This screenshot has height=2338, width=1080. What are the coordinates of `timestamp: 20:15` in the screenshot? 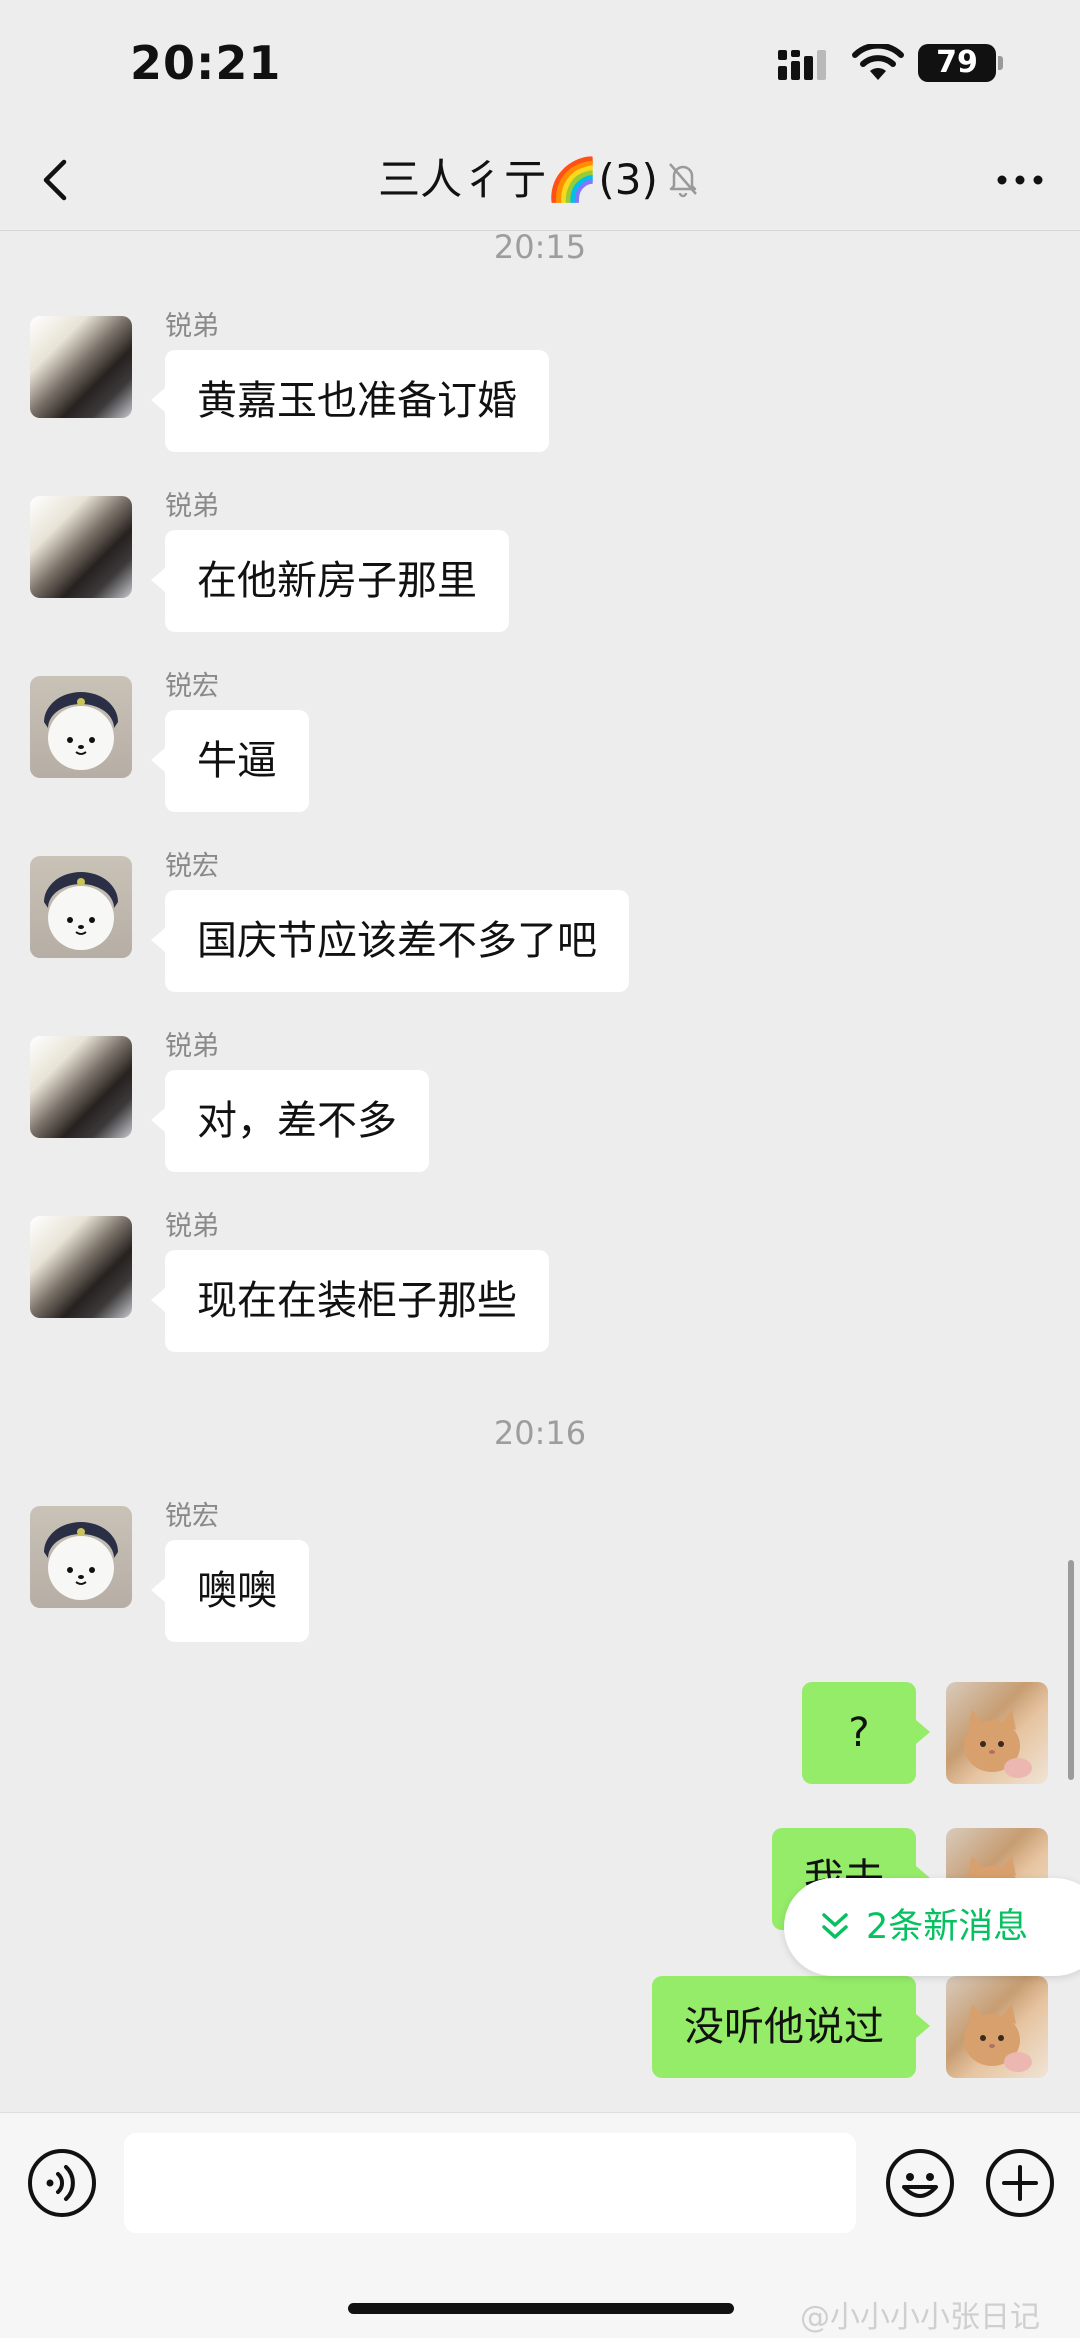 It's located at (540, 247).